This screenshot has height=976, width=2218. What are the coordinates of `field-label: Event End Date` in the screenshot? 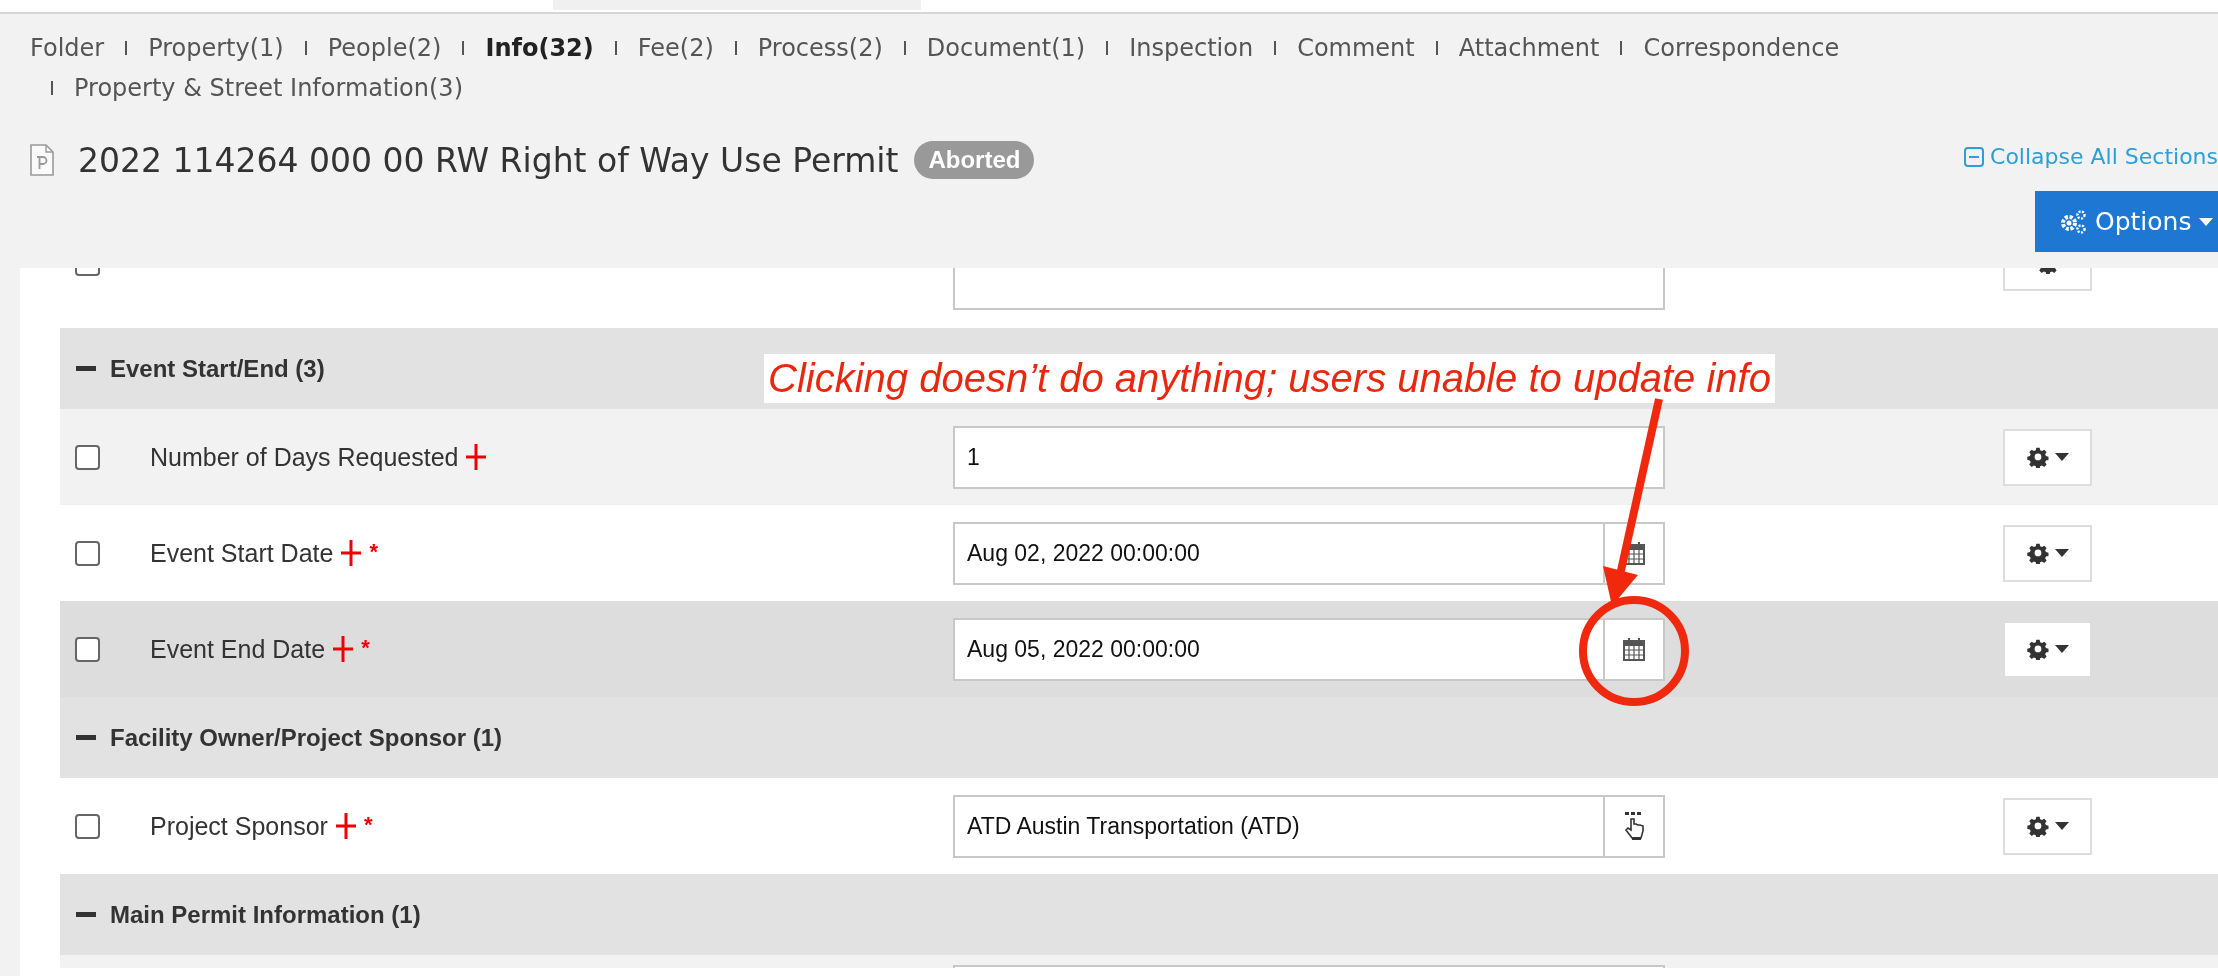 It's located at (238, 649).